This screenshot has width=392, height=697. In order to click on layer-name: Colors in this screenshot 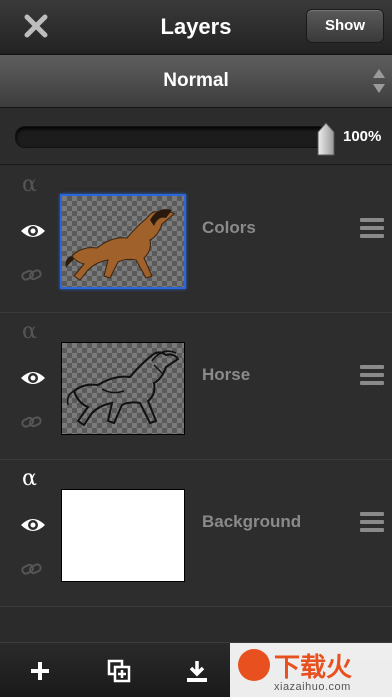, I will do `click(229, 227)`.